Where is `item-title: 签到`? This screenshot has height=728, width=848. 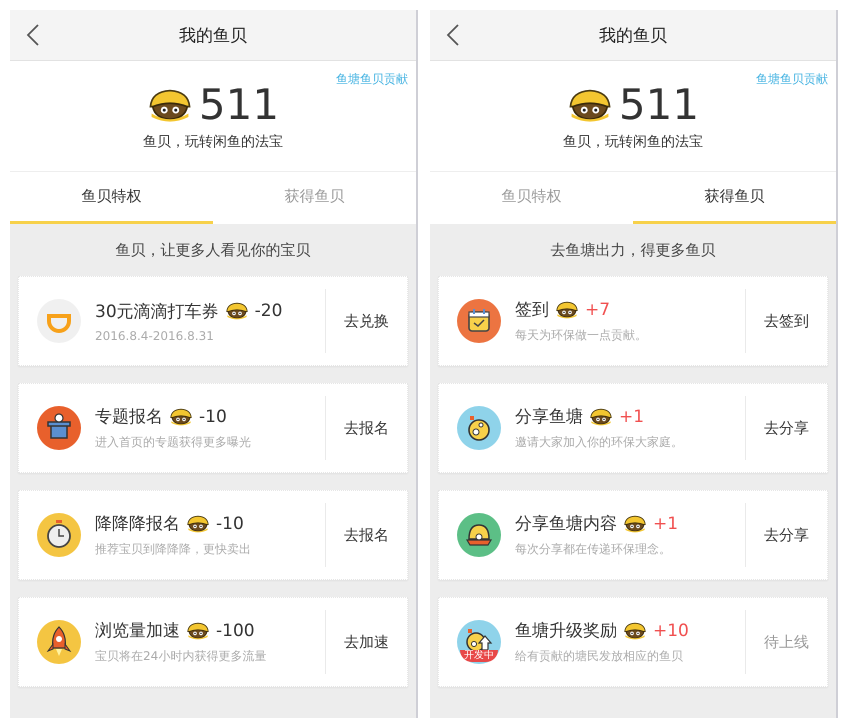
item-title: 签到 is located at coordinates (532, 310).